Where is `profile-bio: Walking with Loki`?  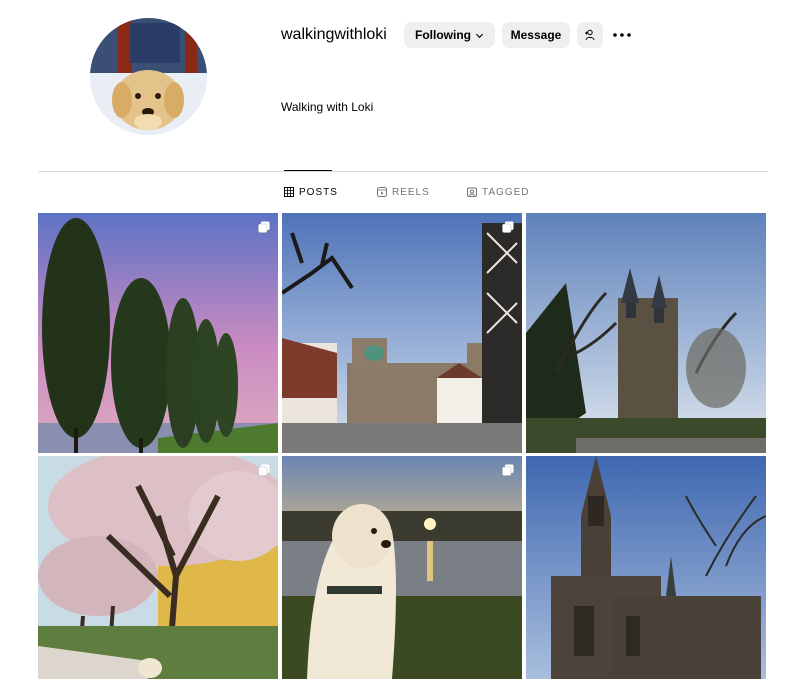 profile-bio: Walking with Loki is located at coordinates (327, 107).